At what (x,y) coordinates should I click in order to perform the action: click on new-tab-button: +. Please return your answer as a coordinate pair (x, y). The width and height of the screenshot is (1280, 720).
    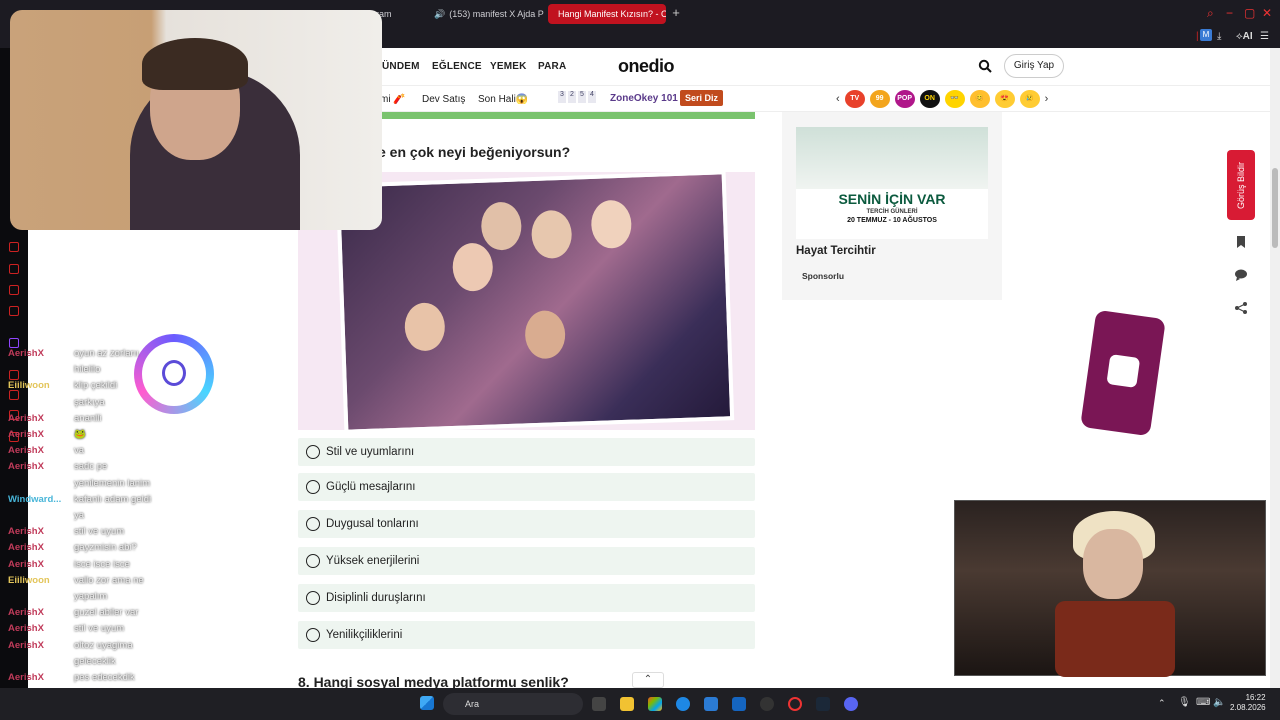
    Looking at the image, I should click on (676, 13).